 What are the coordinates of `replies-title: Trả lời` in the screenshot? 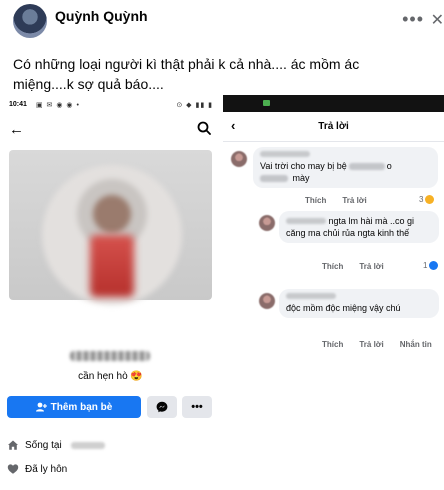 It's located at (333, 126).